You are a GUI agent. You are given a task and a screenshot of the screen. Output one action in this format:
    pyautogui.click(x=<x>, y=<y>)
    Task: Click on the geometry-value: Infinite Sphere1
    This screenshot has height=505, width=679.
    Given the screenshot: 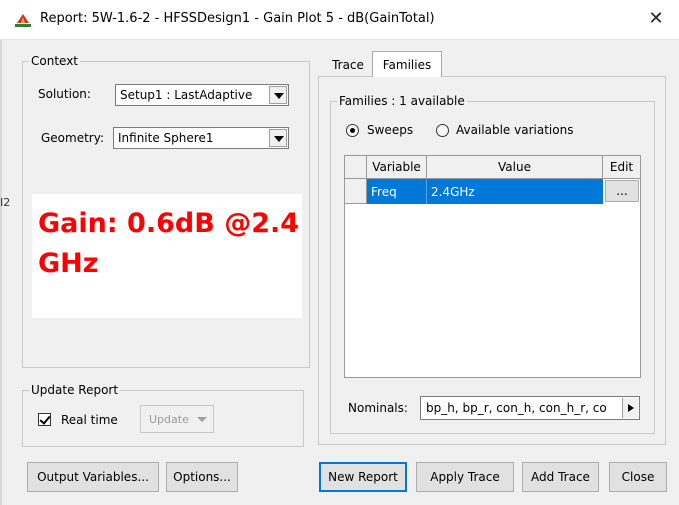 What is the action you would take?
    pyautogui.click(x=166, y=138)
    